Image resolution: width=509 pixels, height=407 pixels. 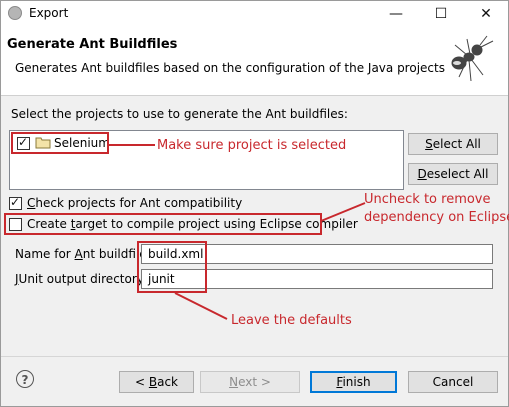 I want to click on check-compat-checkbox, so click(x=15, y=202).